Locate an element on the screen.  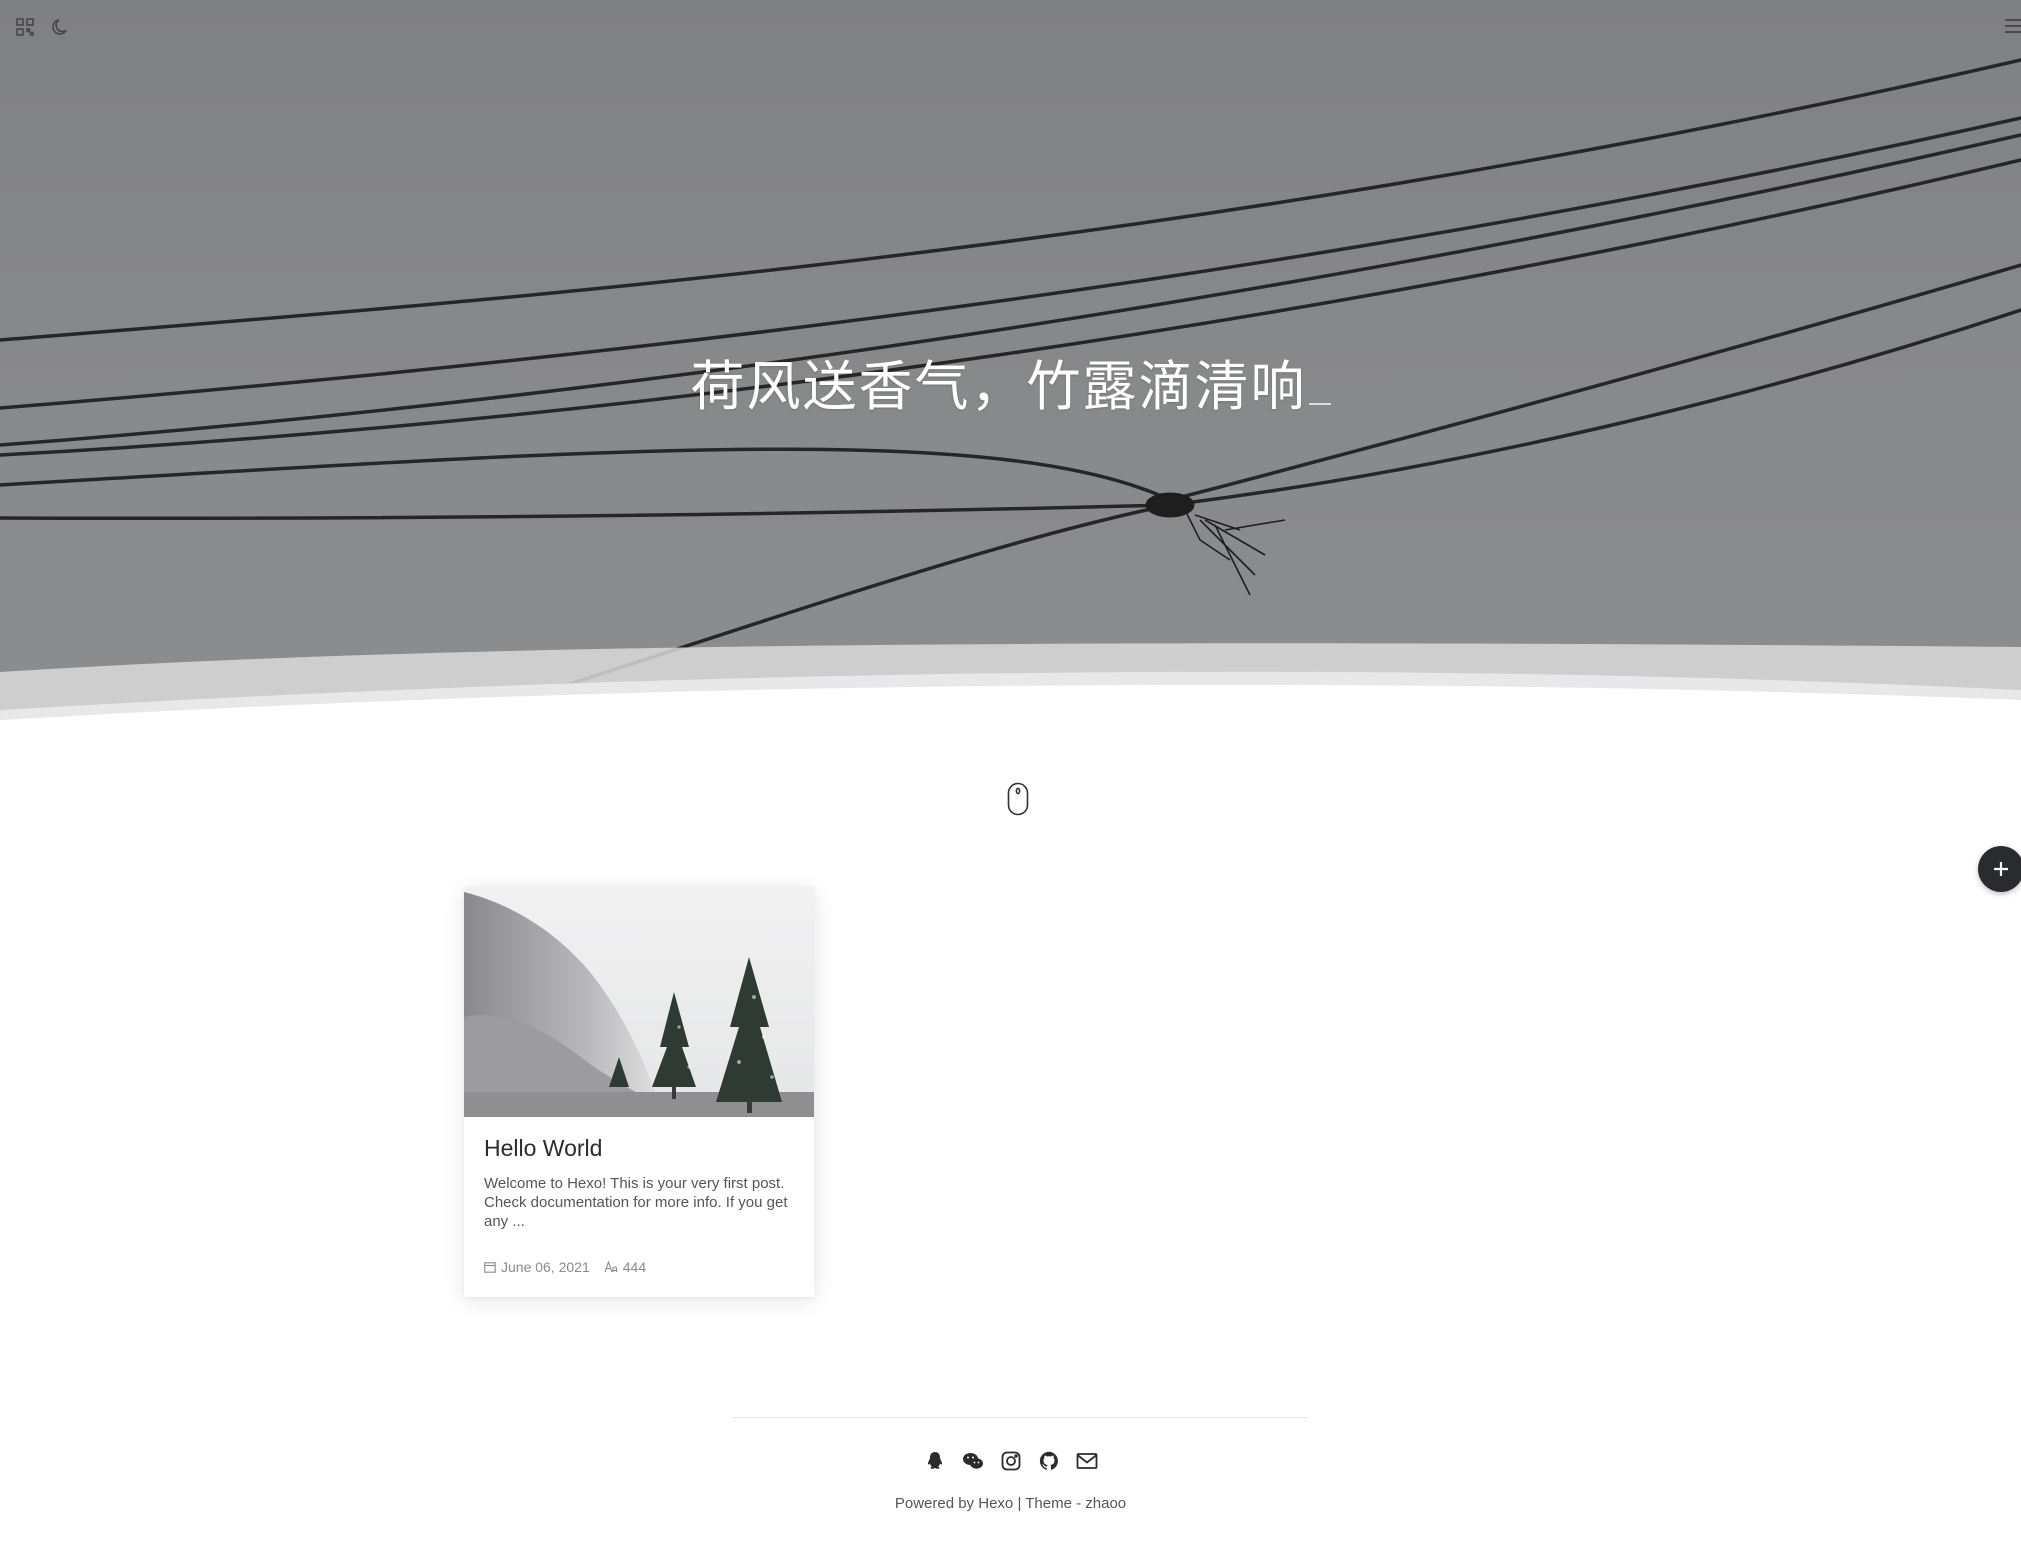
footer-credits: Powered by Hexo | Theme - zhaoo is located at coordinates (1010, 1503).